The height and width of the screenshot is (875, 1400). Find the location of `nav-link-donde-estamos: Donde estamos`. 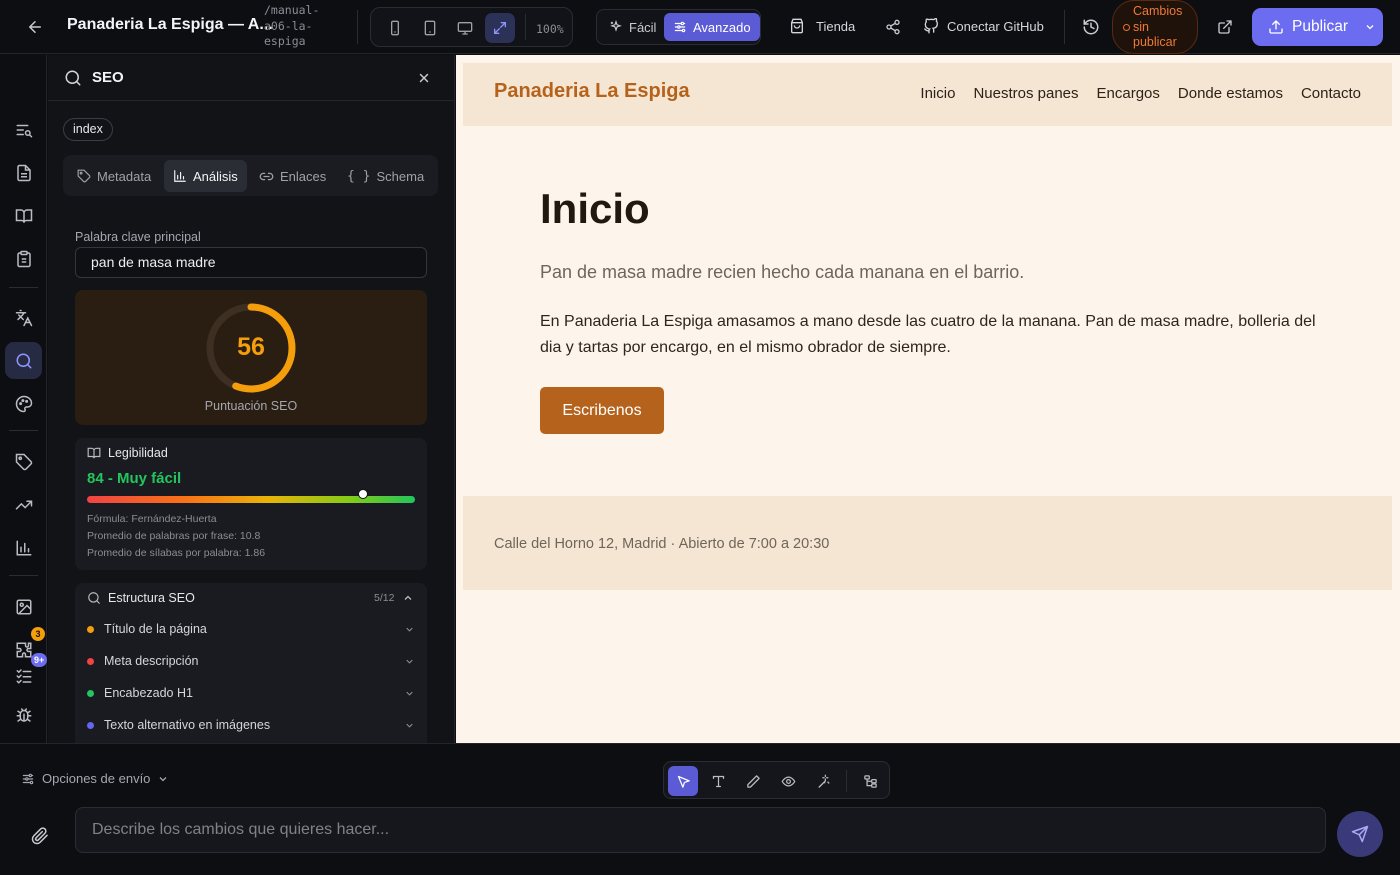

nav-link-donde-estamos: Donde estamos is located at coordinates (1230, 93).